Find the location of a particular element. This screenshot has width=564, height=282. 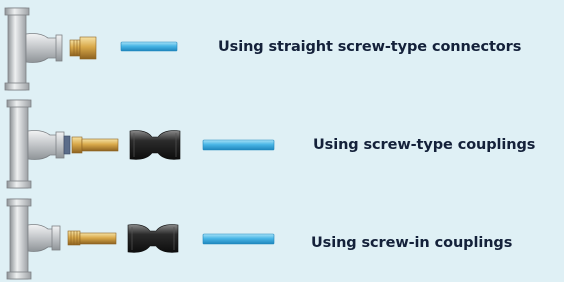

brass-connector is located at coordinates (83, 48).